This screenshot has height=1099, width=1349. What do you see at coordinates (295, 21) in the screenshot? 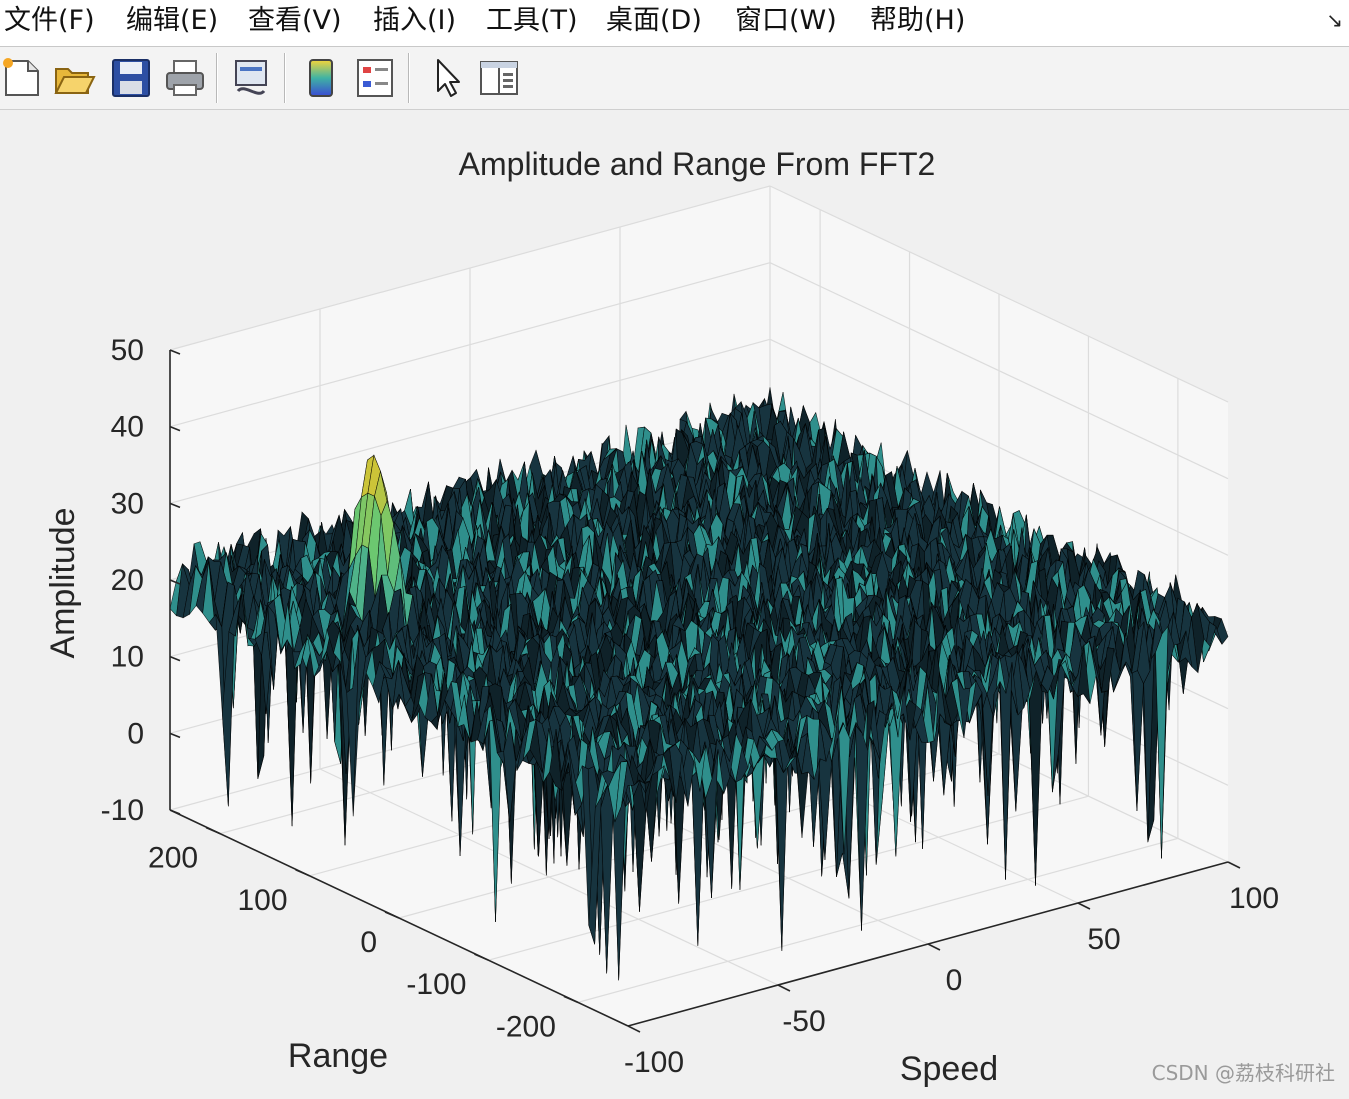
I see `menu-view: 查看(V)` at bounding box center [295, 21].